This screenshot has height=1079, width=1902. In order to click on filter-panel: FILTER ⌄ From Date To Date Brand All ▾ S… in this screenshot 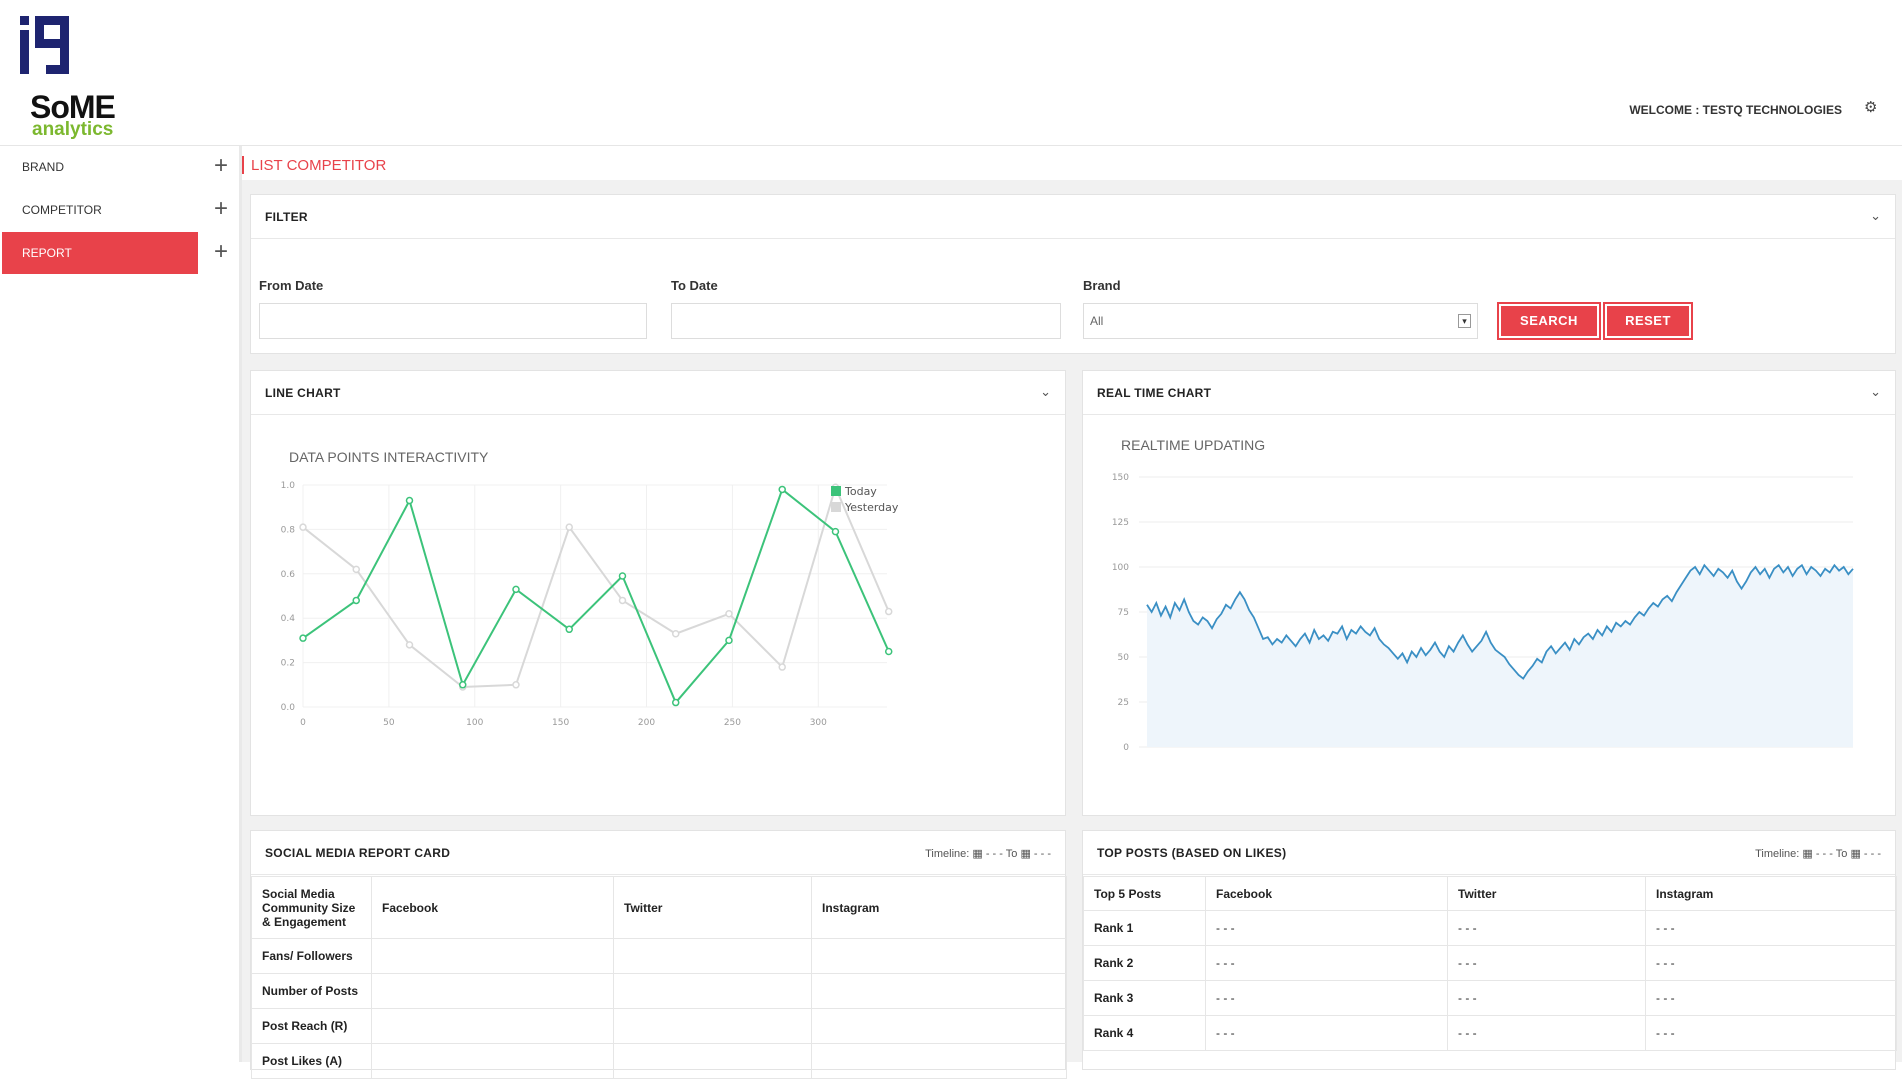, I will do `click(1073, 274)`.